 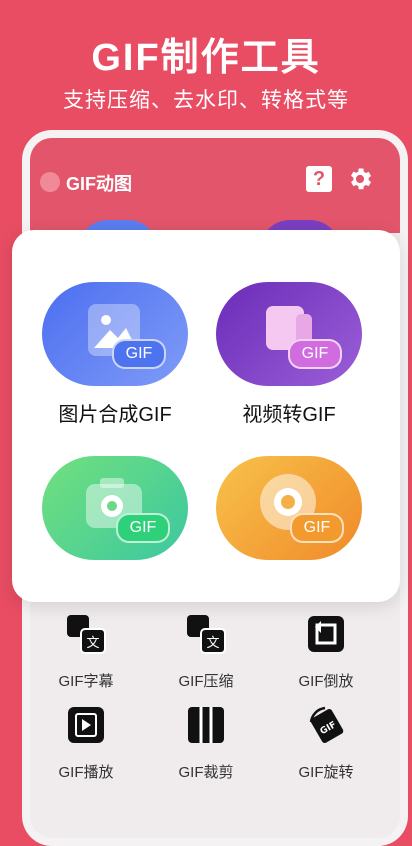 I want to click on tool-gif-compress: 文 GIF压缩, so click(x=206, y=652).